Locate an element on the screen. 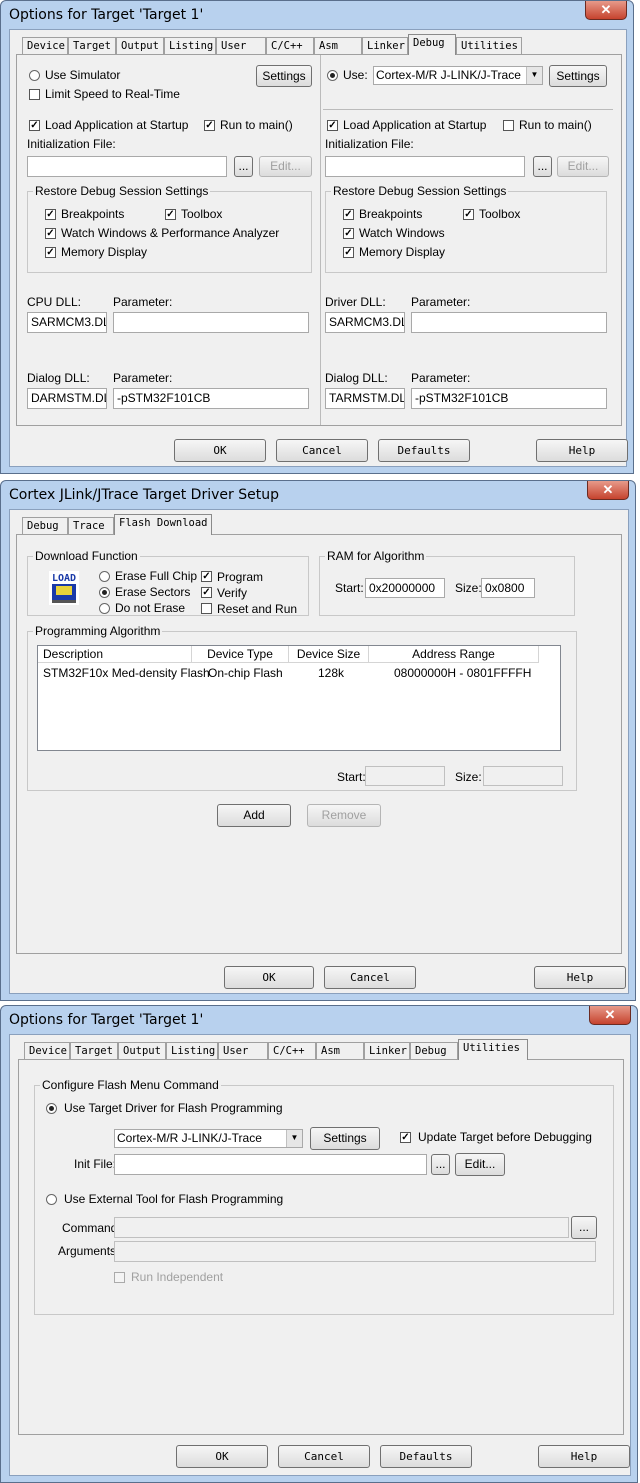 This screenshot has width=640, height=1483. algo-size-input is located at coordinates (523, 776).